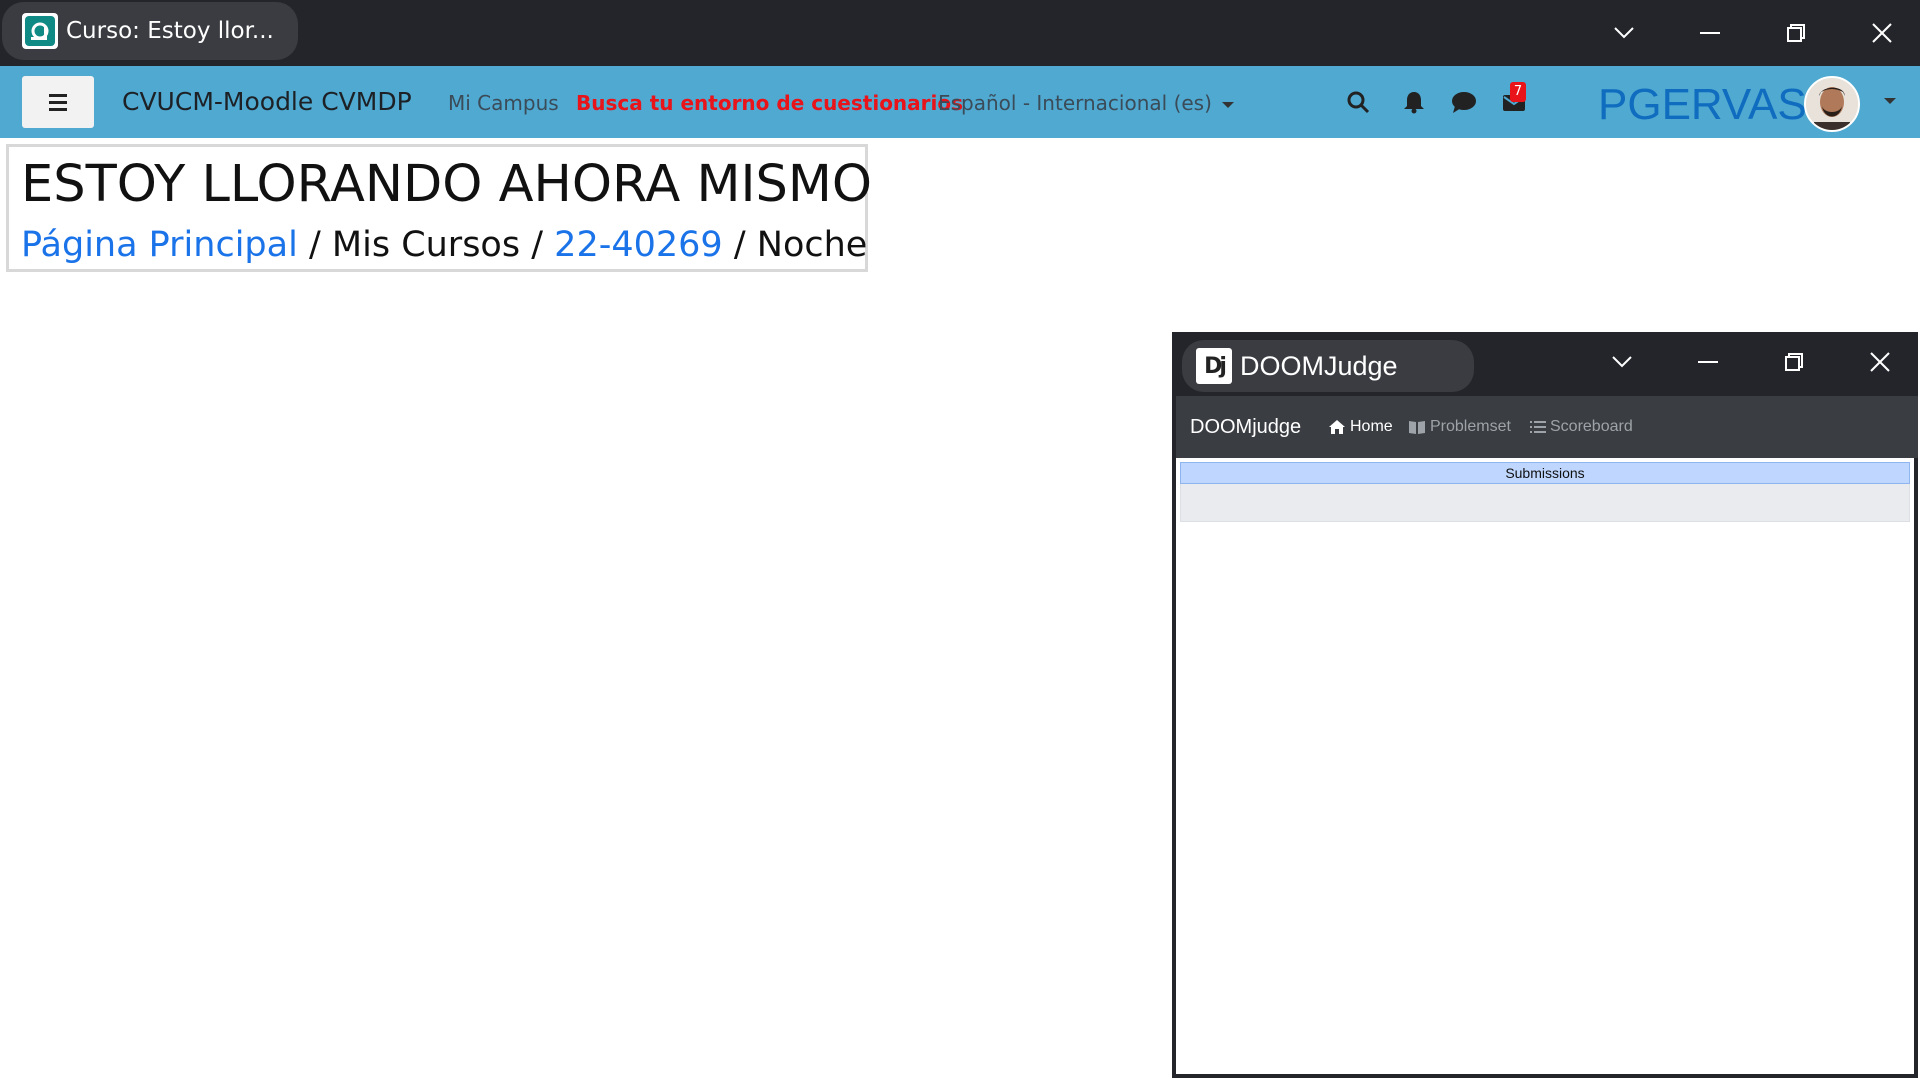  Describe the element at coordinates (1518, 92) in the screenshot. I see `messages-count-badge: 7` at that location.